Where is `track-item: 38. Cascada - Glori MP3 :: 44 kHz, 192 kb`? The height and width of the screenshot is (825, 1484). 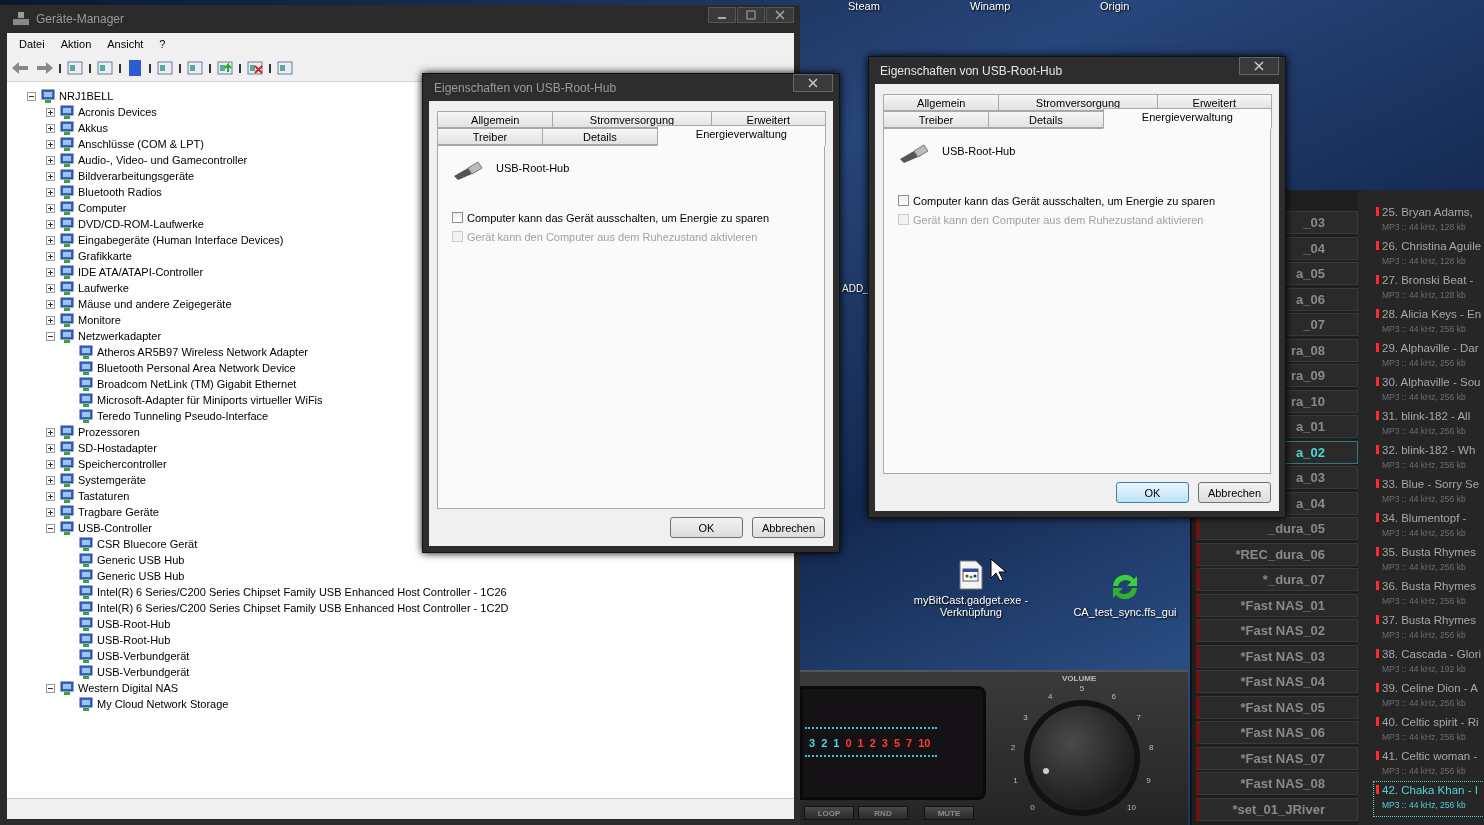 track-item: 38. Cascada - Glori MP3 :: 44 kHz, 192 kb is located at coordinates (1429, 663).